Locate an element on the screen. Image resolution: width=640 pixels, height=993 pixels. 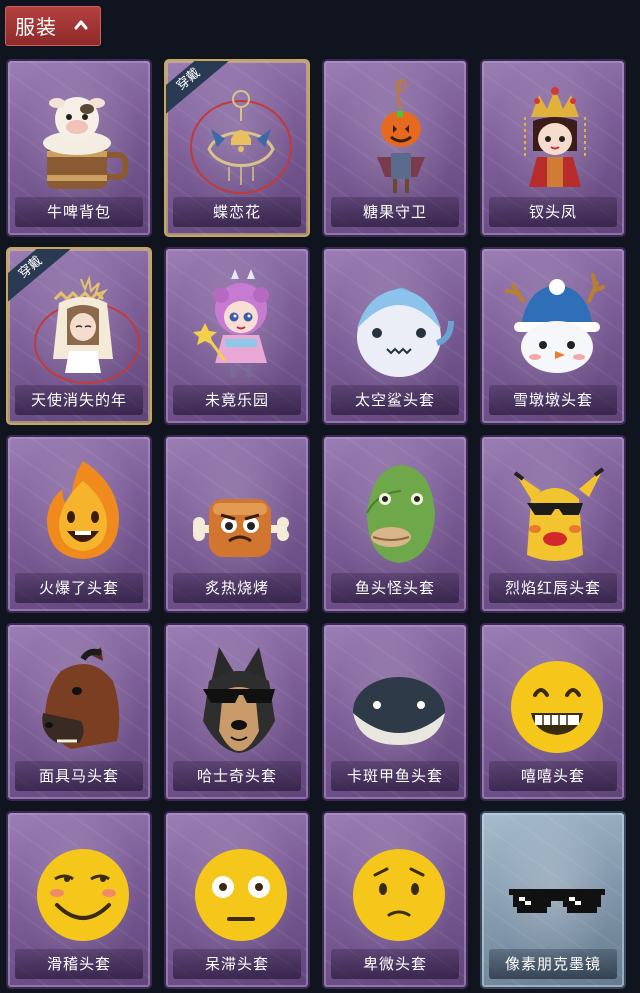
costume-name: 嘻嘻头套 is located at coordinates (553, 776).